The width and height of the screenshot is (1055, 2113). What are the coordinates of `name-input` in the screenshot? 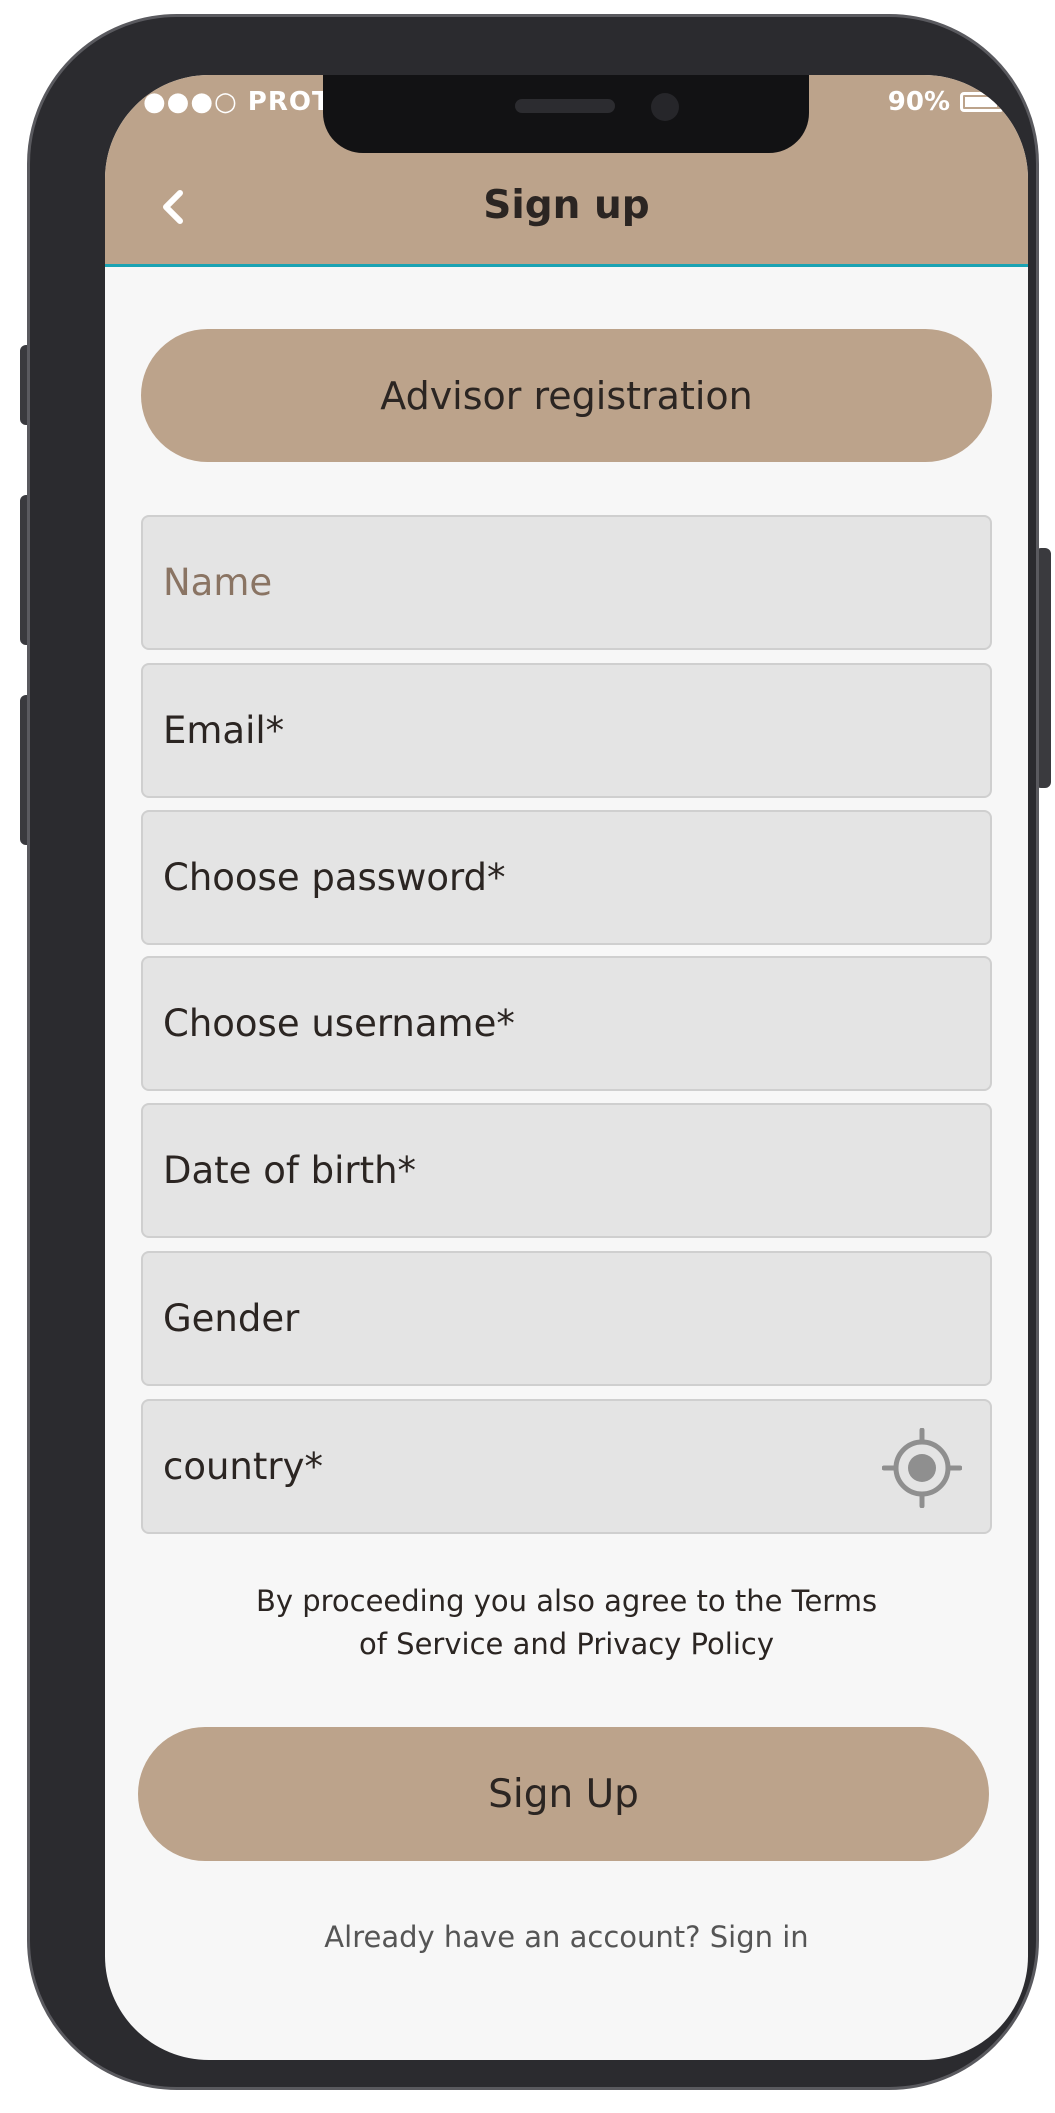 It's located at (566, 582).